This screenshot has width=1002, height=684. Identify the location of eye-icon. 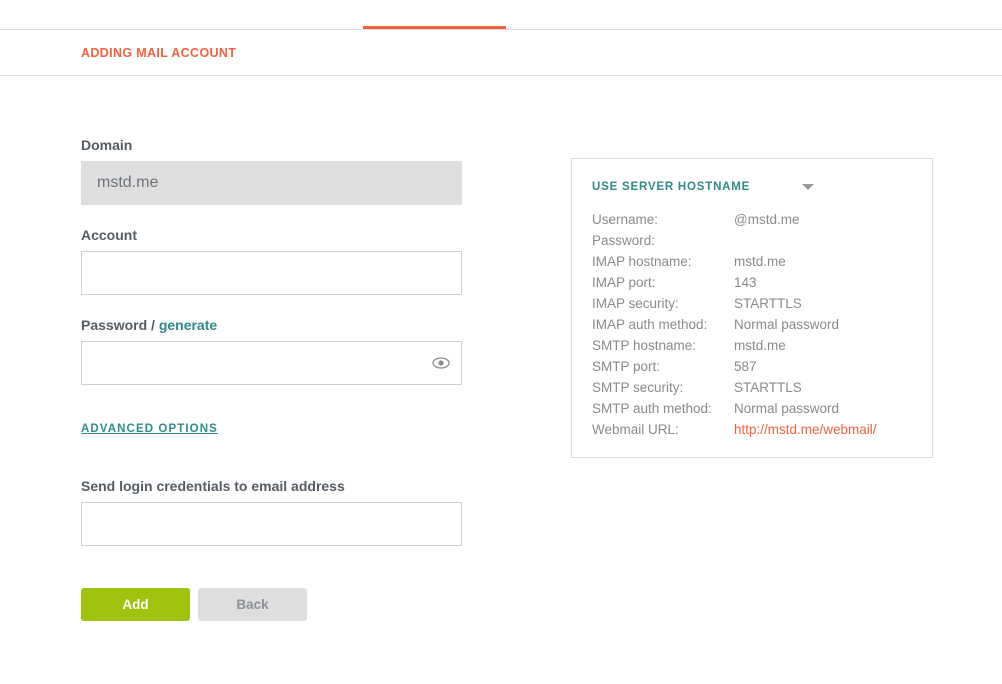
(441, 363).